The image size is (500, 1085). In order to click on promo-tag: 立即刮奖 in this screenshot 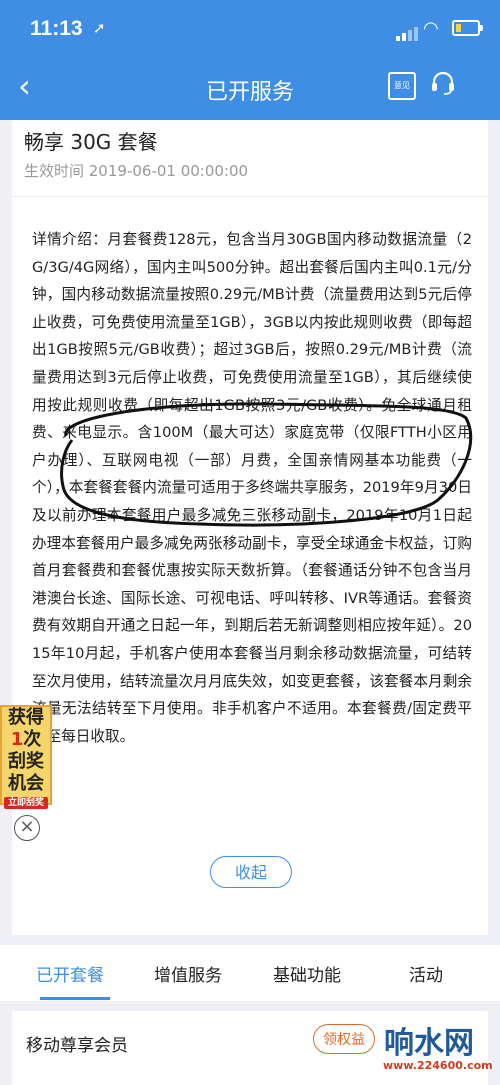, I will do `click(26, 803)`.